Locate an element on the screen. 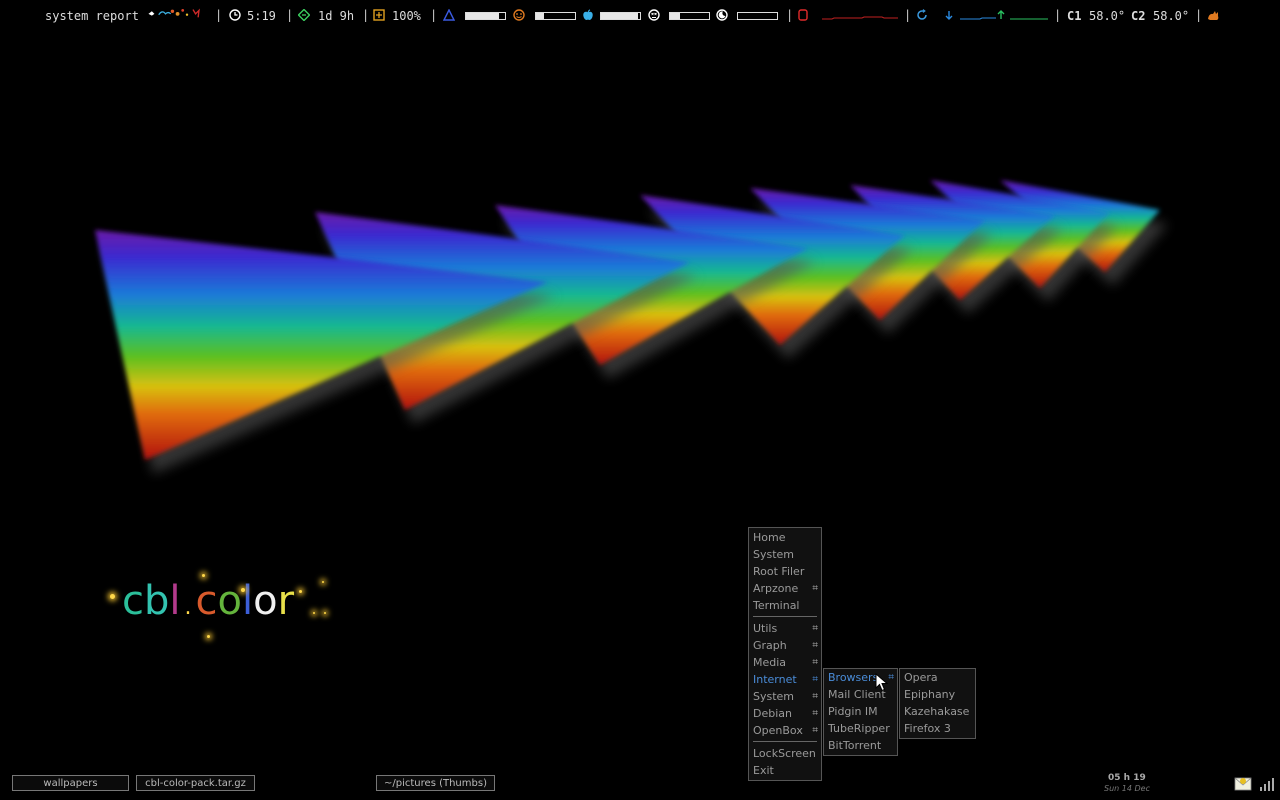  menu-item-label: Media is located at coordinates (770, 662).